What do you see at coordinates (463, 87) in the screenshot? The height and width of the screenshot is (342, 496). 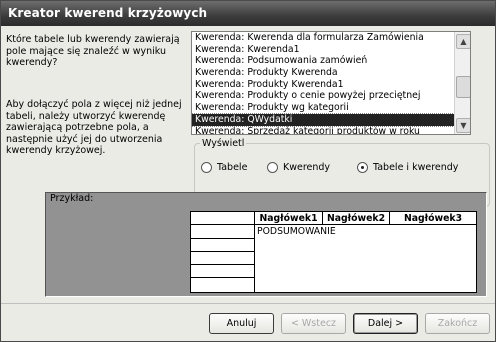 I see `scrollbar-thumb` at bounding box center [463, 87].